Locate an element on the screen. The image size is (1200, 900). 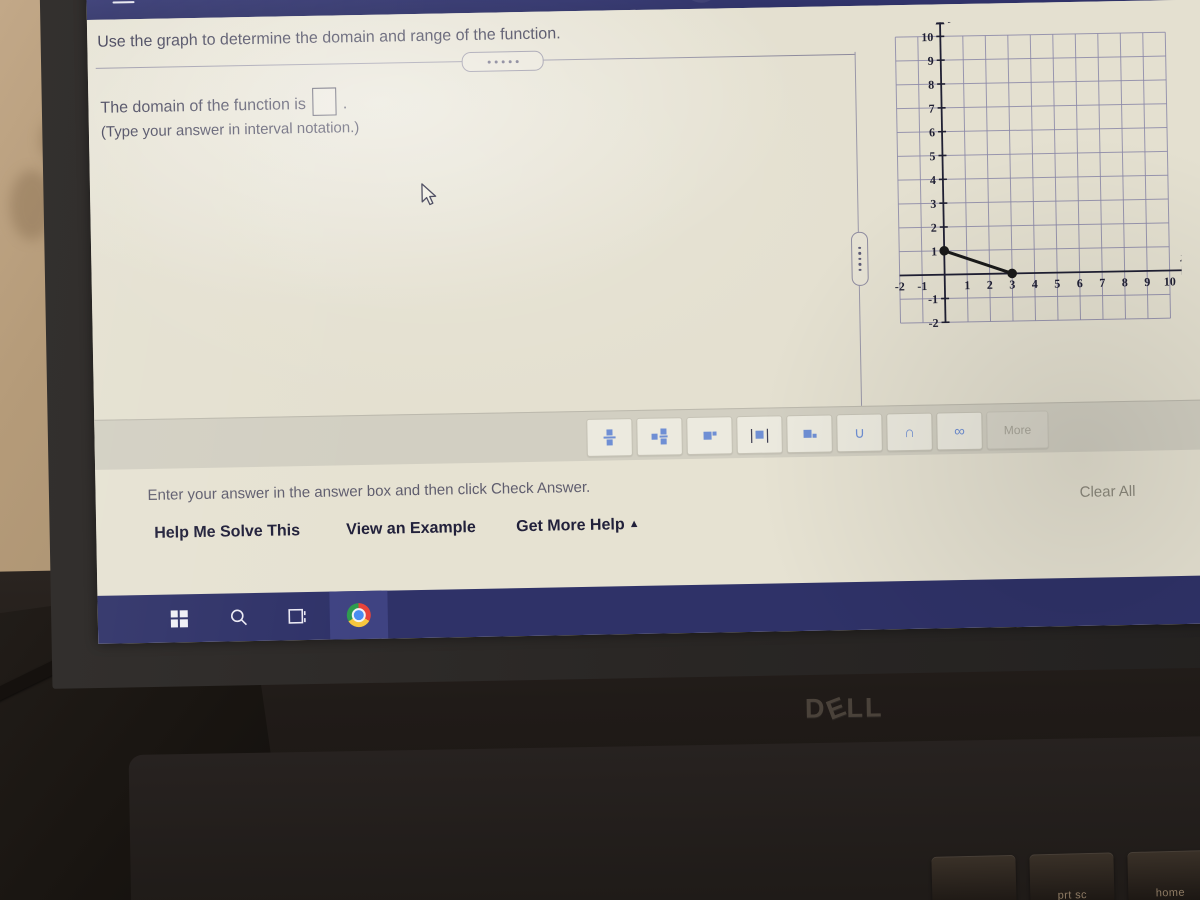
get-more-help-link: Get More Help ▲ is located at coordinates (578, 526).